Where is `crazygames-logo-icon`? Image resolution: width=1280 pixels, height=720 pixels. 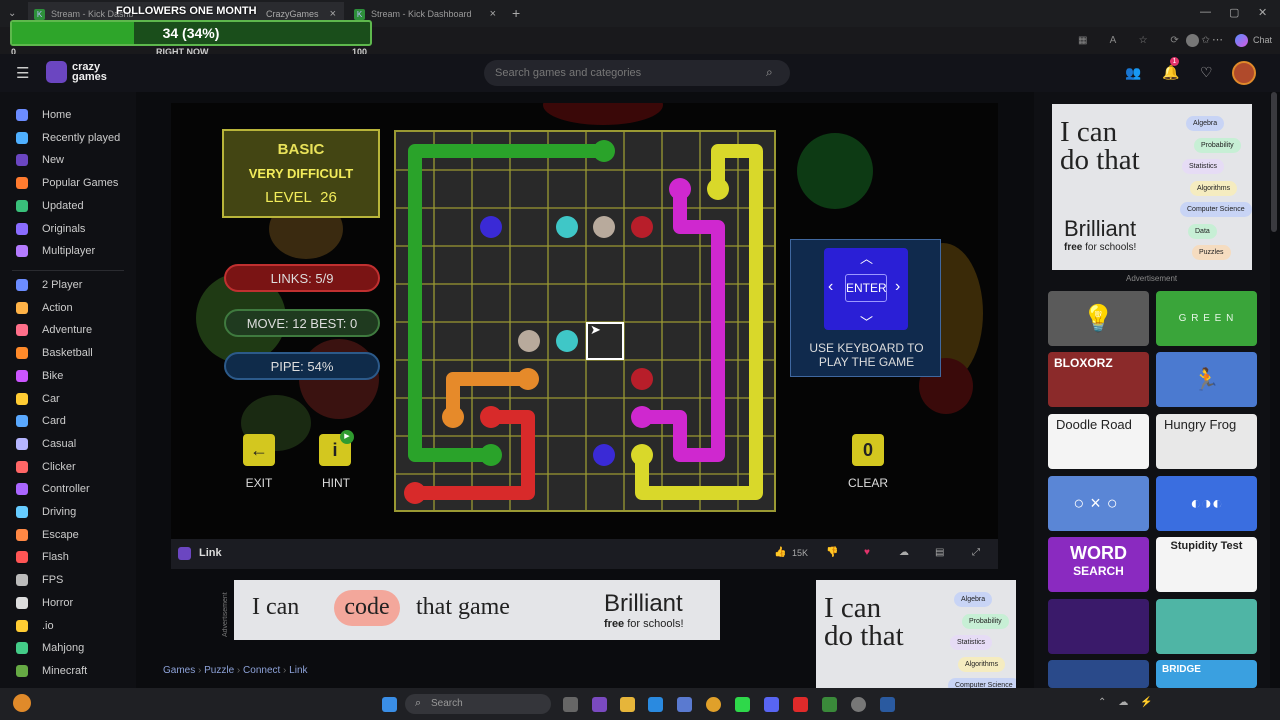 crazygames-logo-icon is located at coordinates (56, 72).